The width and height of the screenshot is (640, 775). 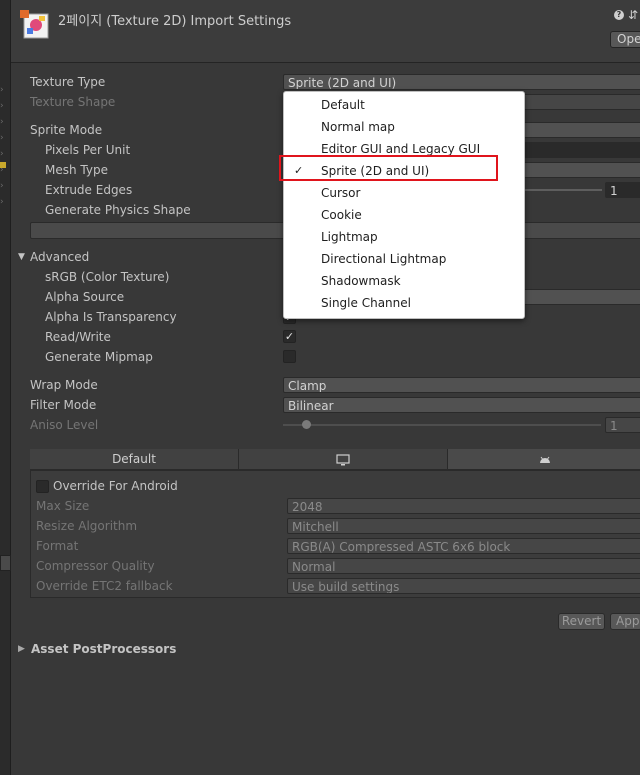 I want to click on compressor-quality-label: Compressor Quality, so click(x=95, y=566).